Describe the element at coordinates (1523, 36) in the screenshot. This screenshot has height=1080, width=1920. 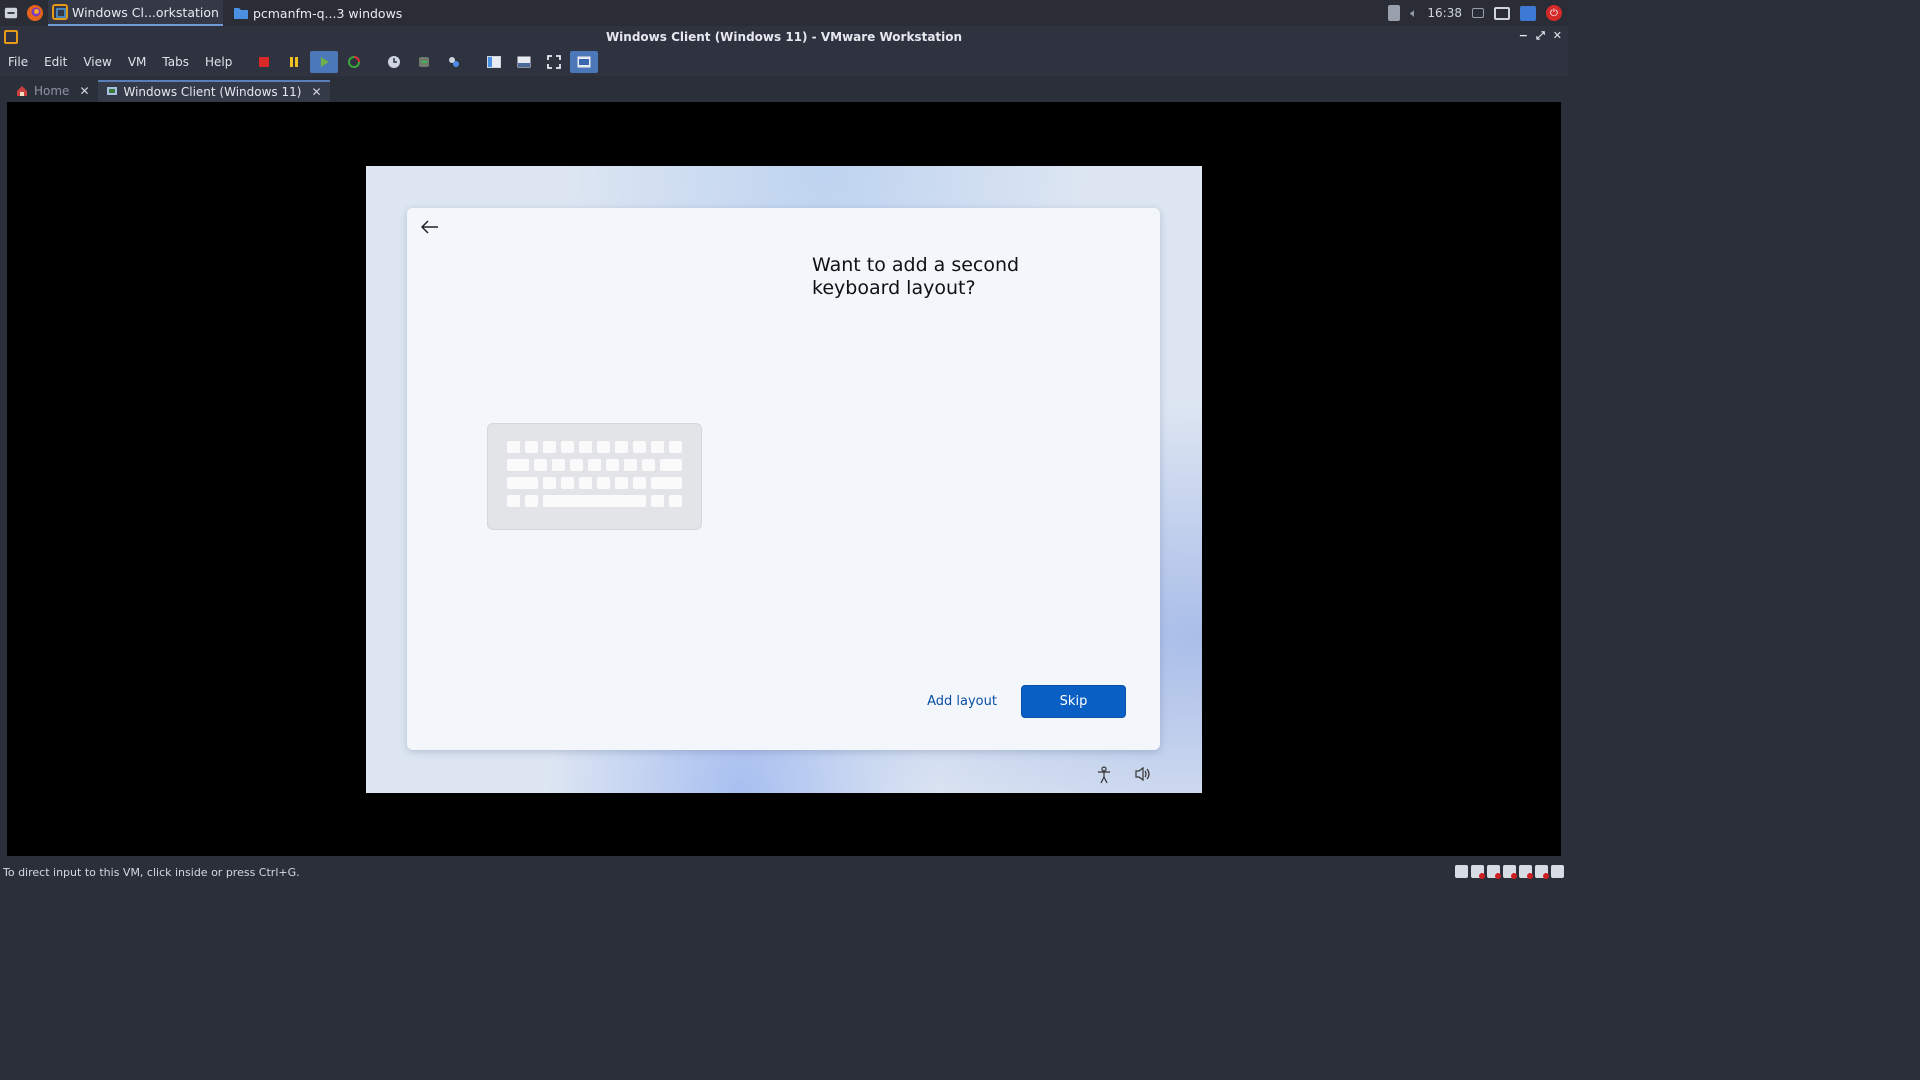
I see `minimize-icon: −` at that location.